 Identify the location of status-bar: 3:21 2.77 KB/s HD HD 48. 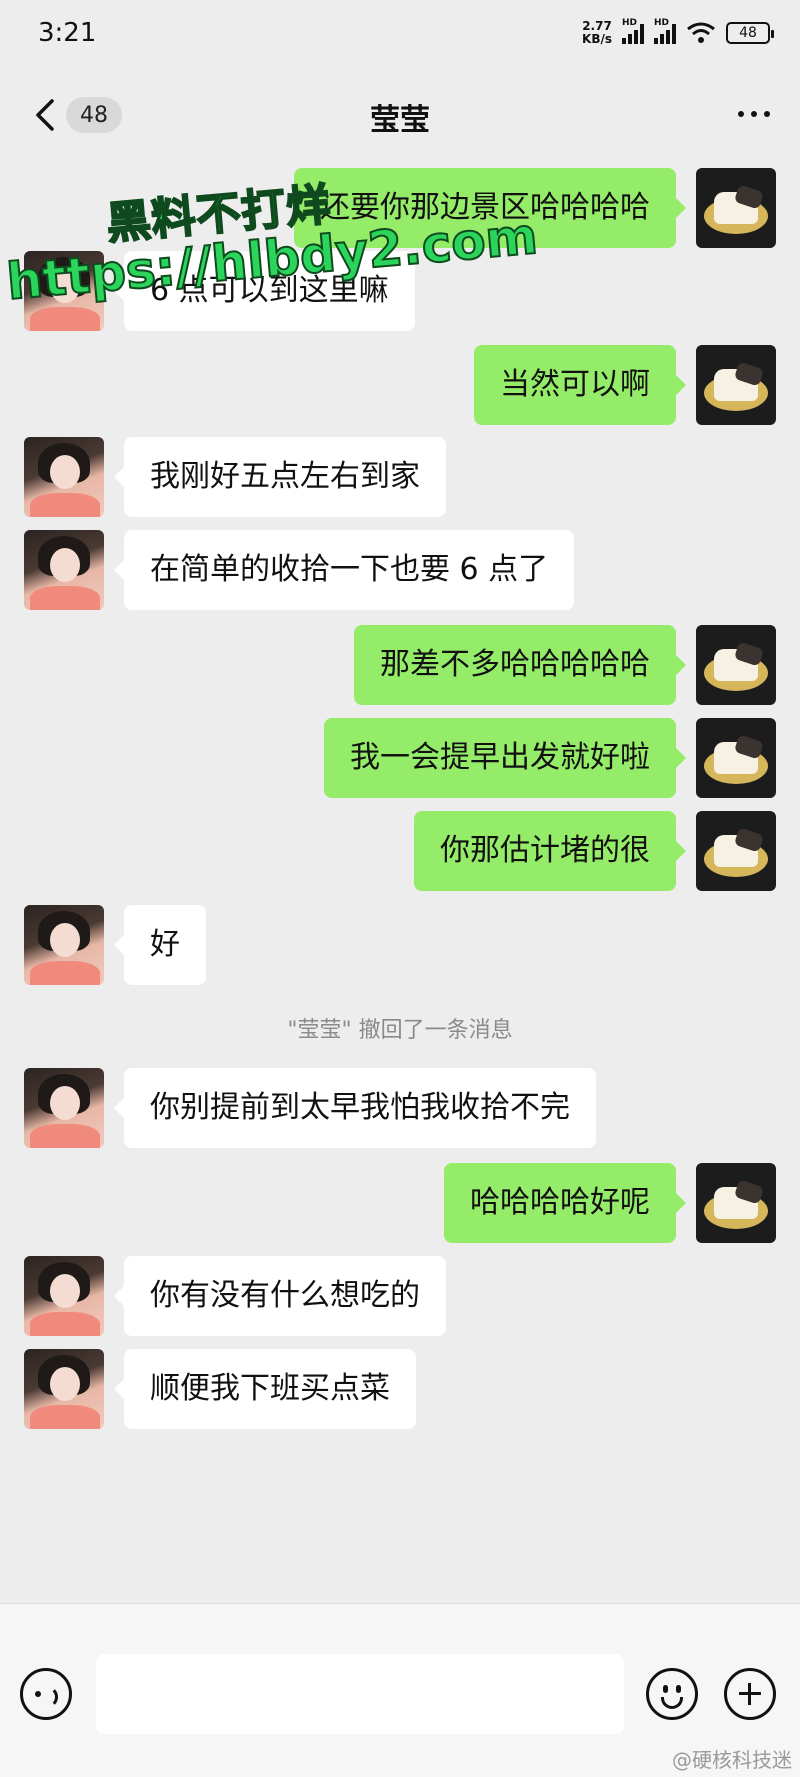
(400, 35).